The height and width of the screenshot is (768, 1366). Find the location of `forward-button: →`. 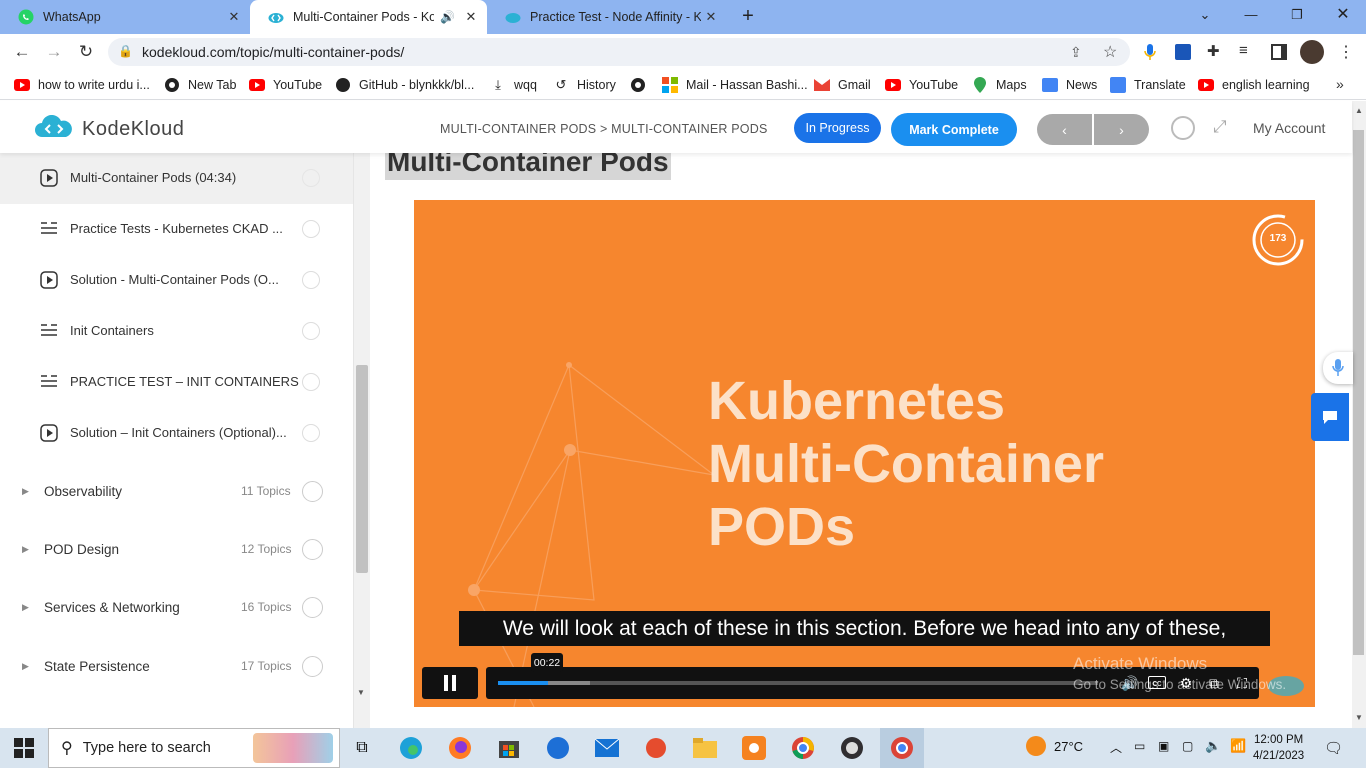

forward-button: → is located at coordinates (54, 52).